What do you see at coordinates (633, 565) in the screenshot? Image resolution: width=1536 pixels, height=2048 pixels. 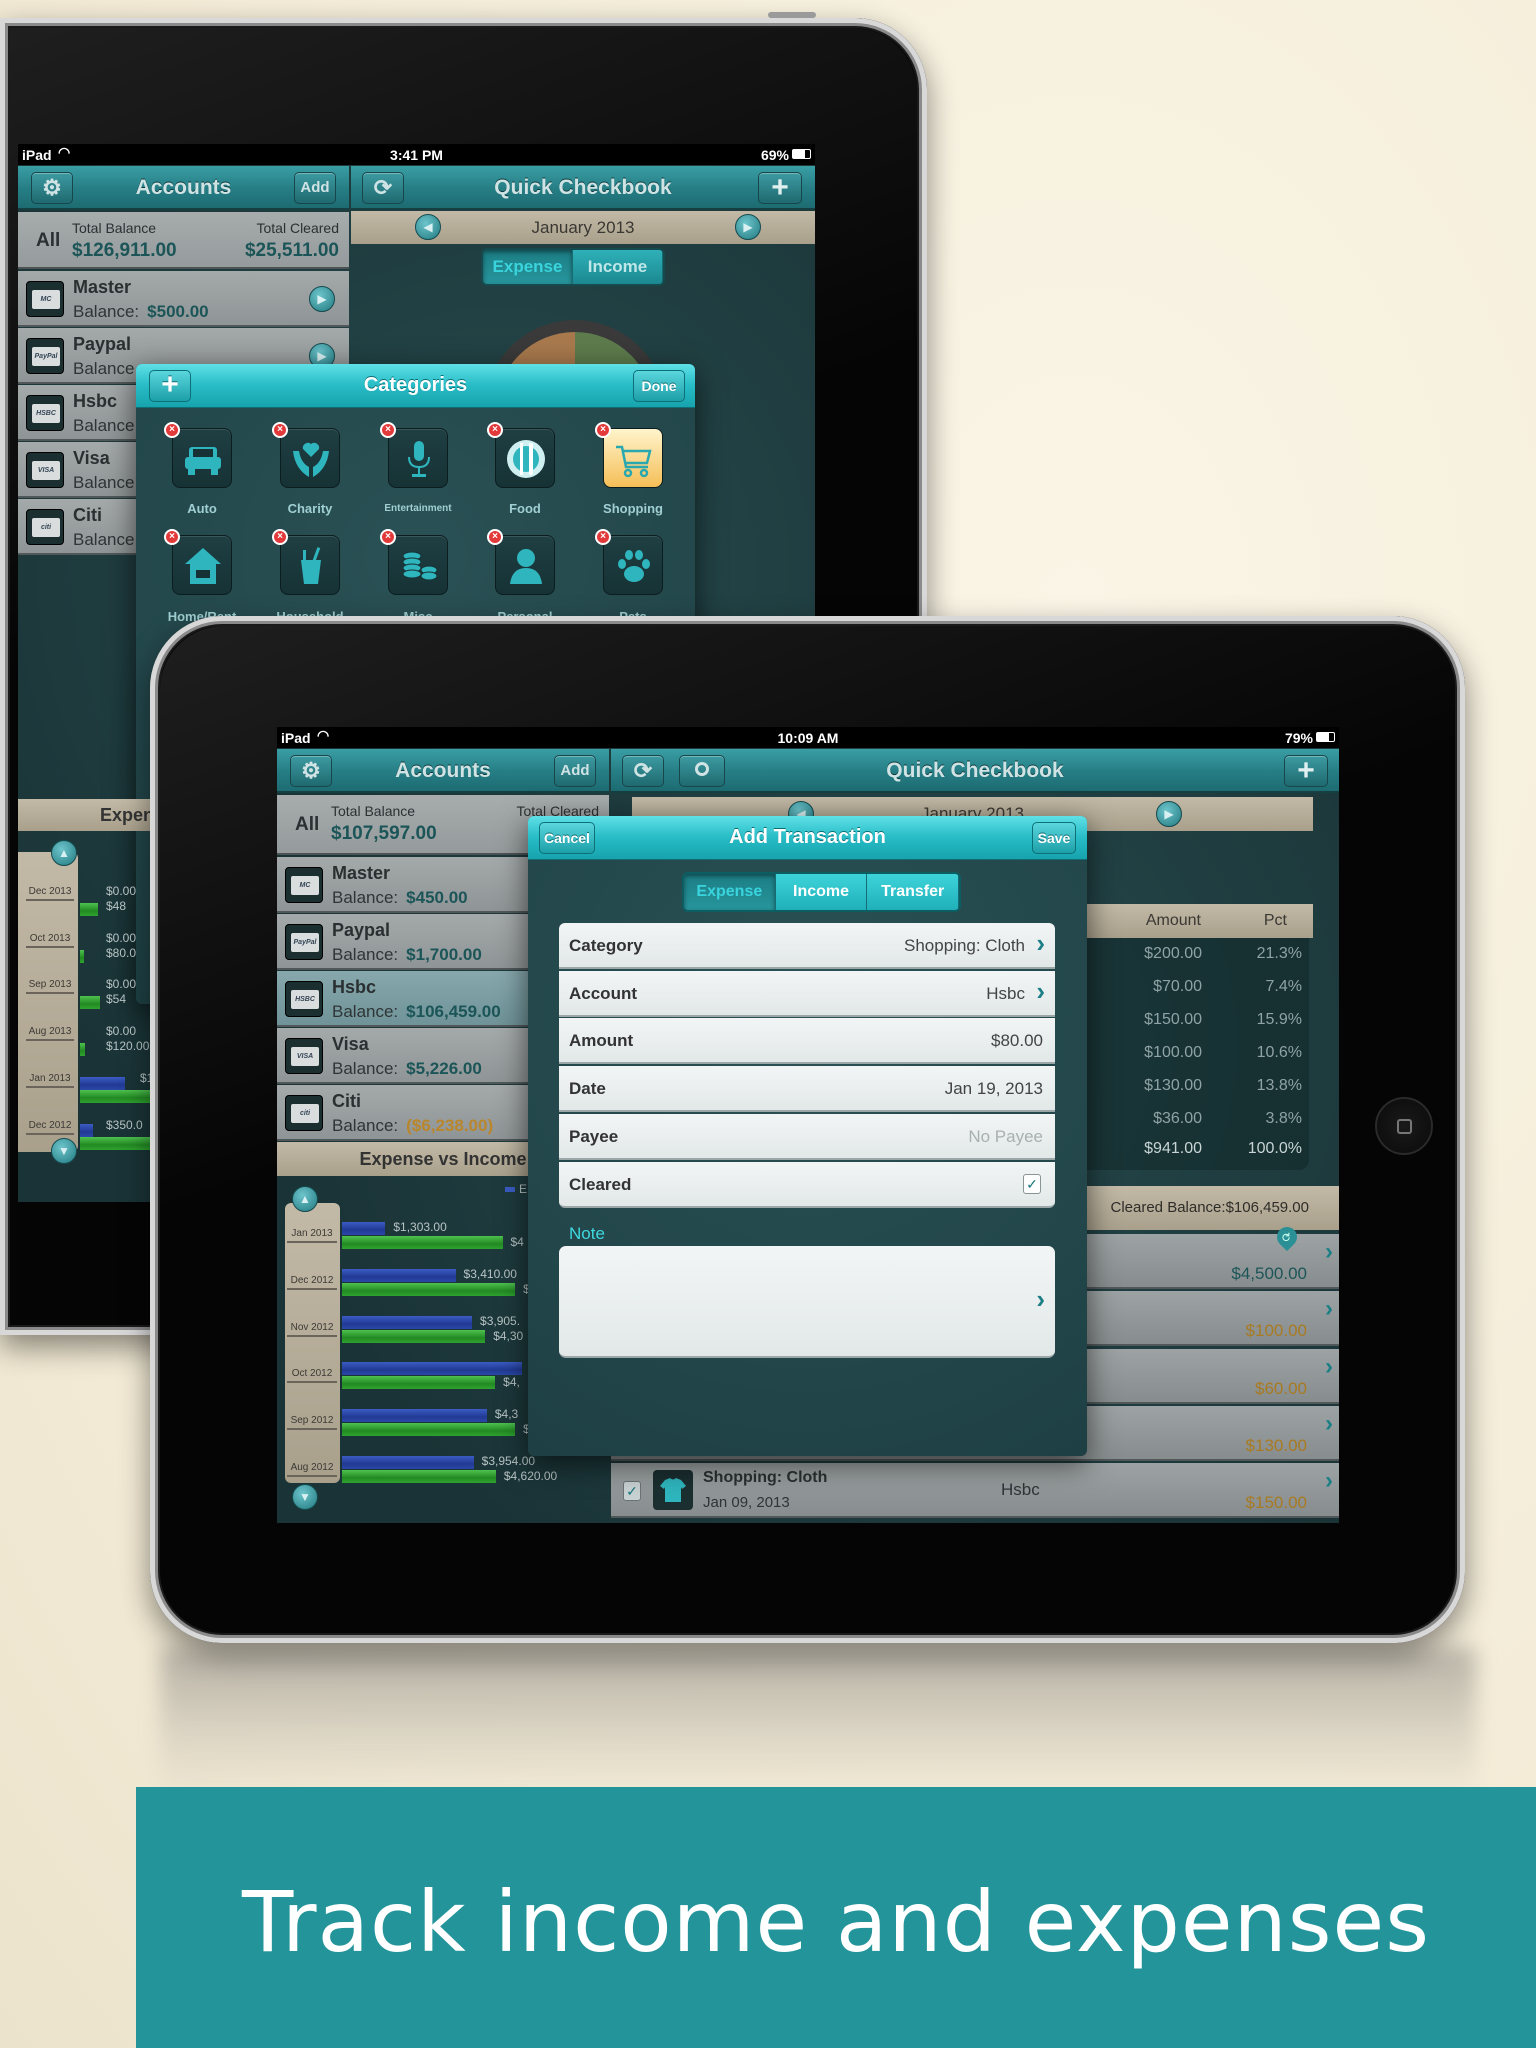 I see `category-pets` at bounding box center [633, 565].